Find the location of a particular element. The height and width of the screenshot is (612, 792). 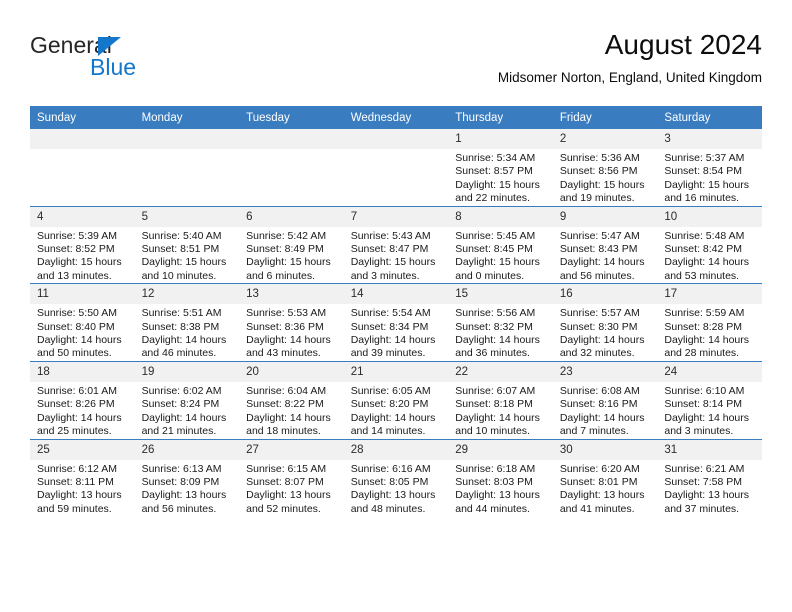

day-number: 24 is located at coordinates (709, 371).